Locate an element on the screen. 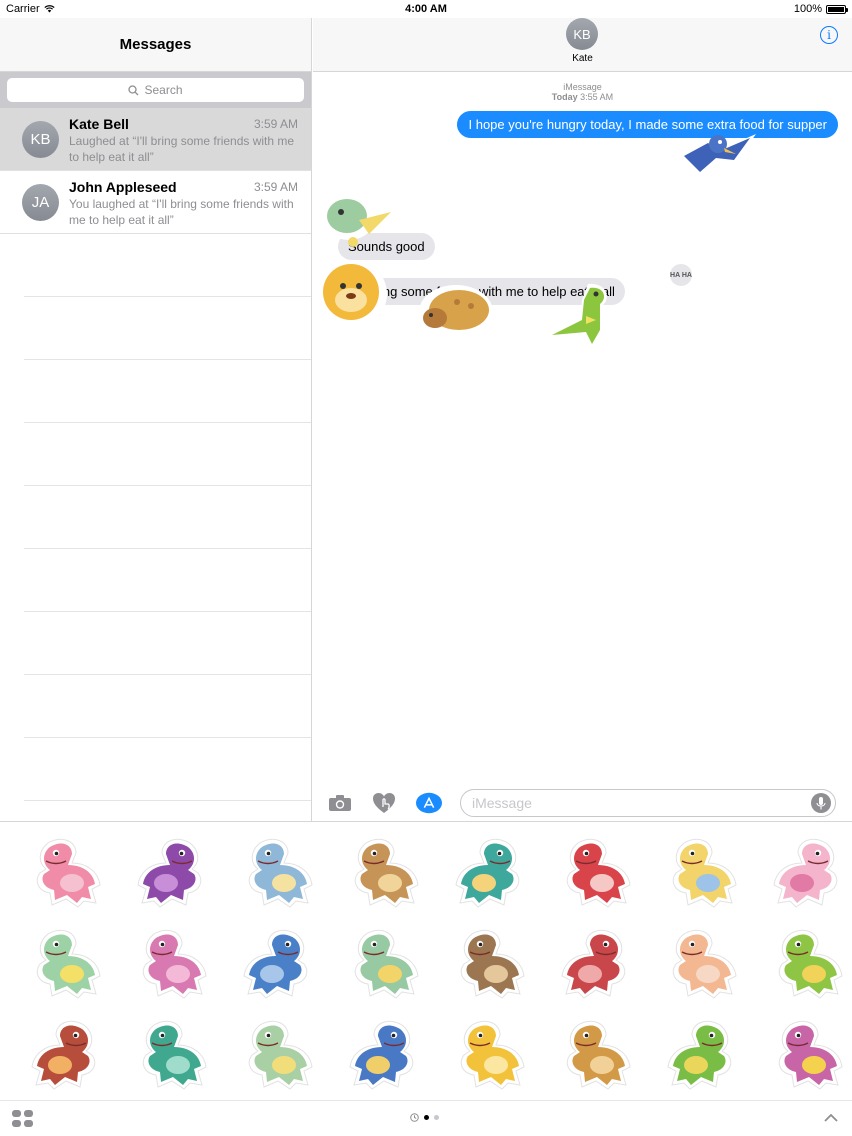 The height and width of the screenshot is (1136, 852). green-spinosaurus-sticker is located at coordinates (808, 963).